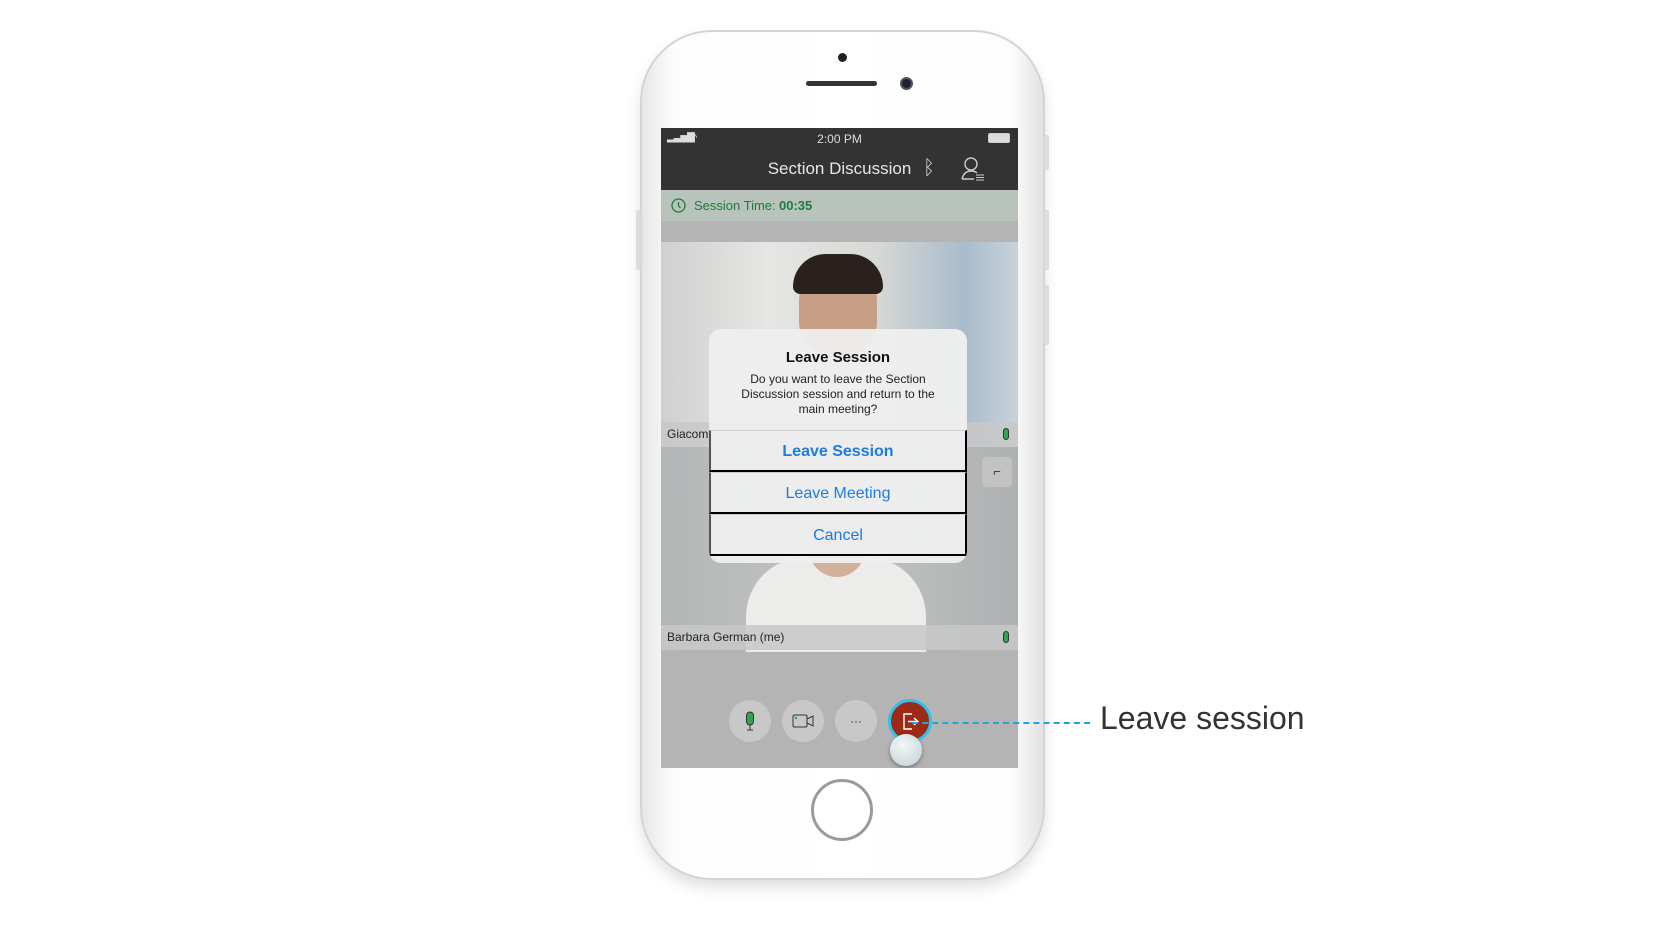 The width and height of the screenshot is (1664, 928). Describe the element at coordinates (838, 493) in the screenshot. I see `leave-meeting-button: Leave Meeting` at that location.